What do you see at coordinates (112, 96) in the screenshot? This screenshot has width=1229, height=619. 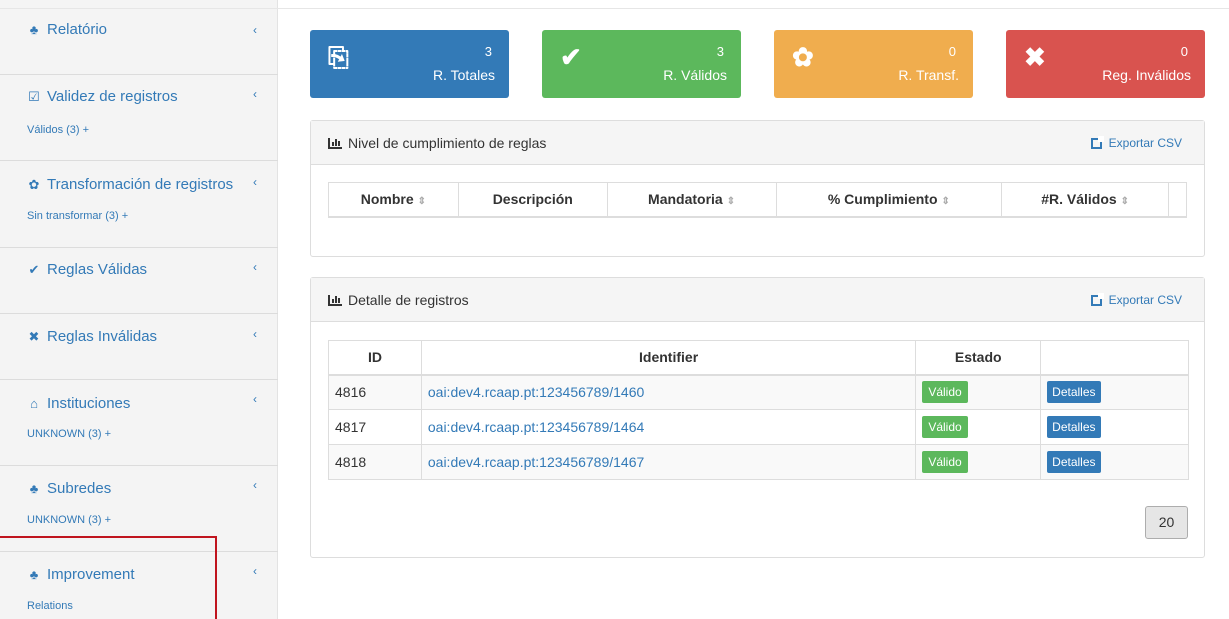 I see `sidebar-item-label: Validez de registros` at bounding box center [112, 96].